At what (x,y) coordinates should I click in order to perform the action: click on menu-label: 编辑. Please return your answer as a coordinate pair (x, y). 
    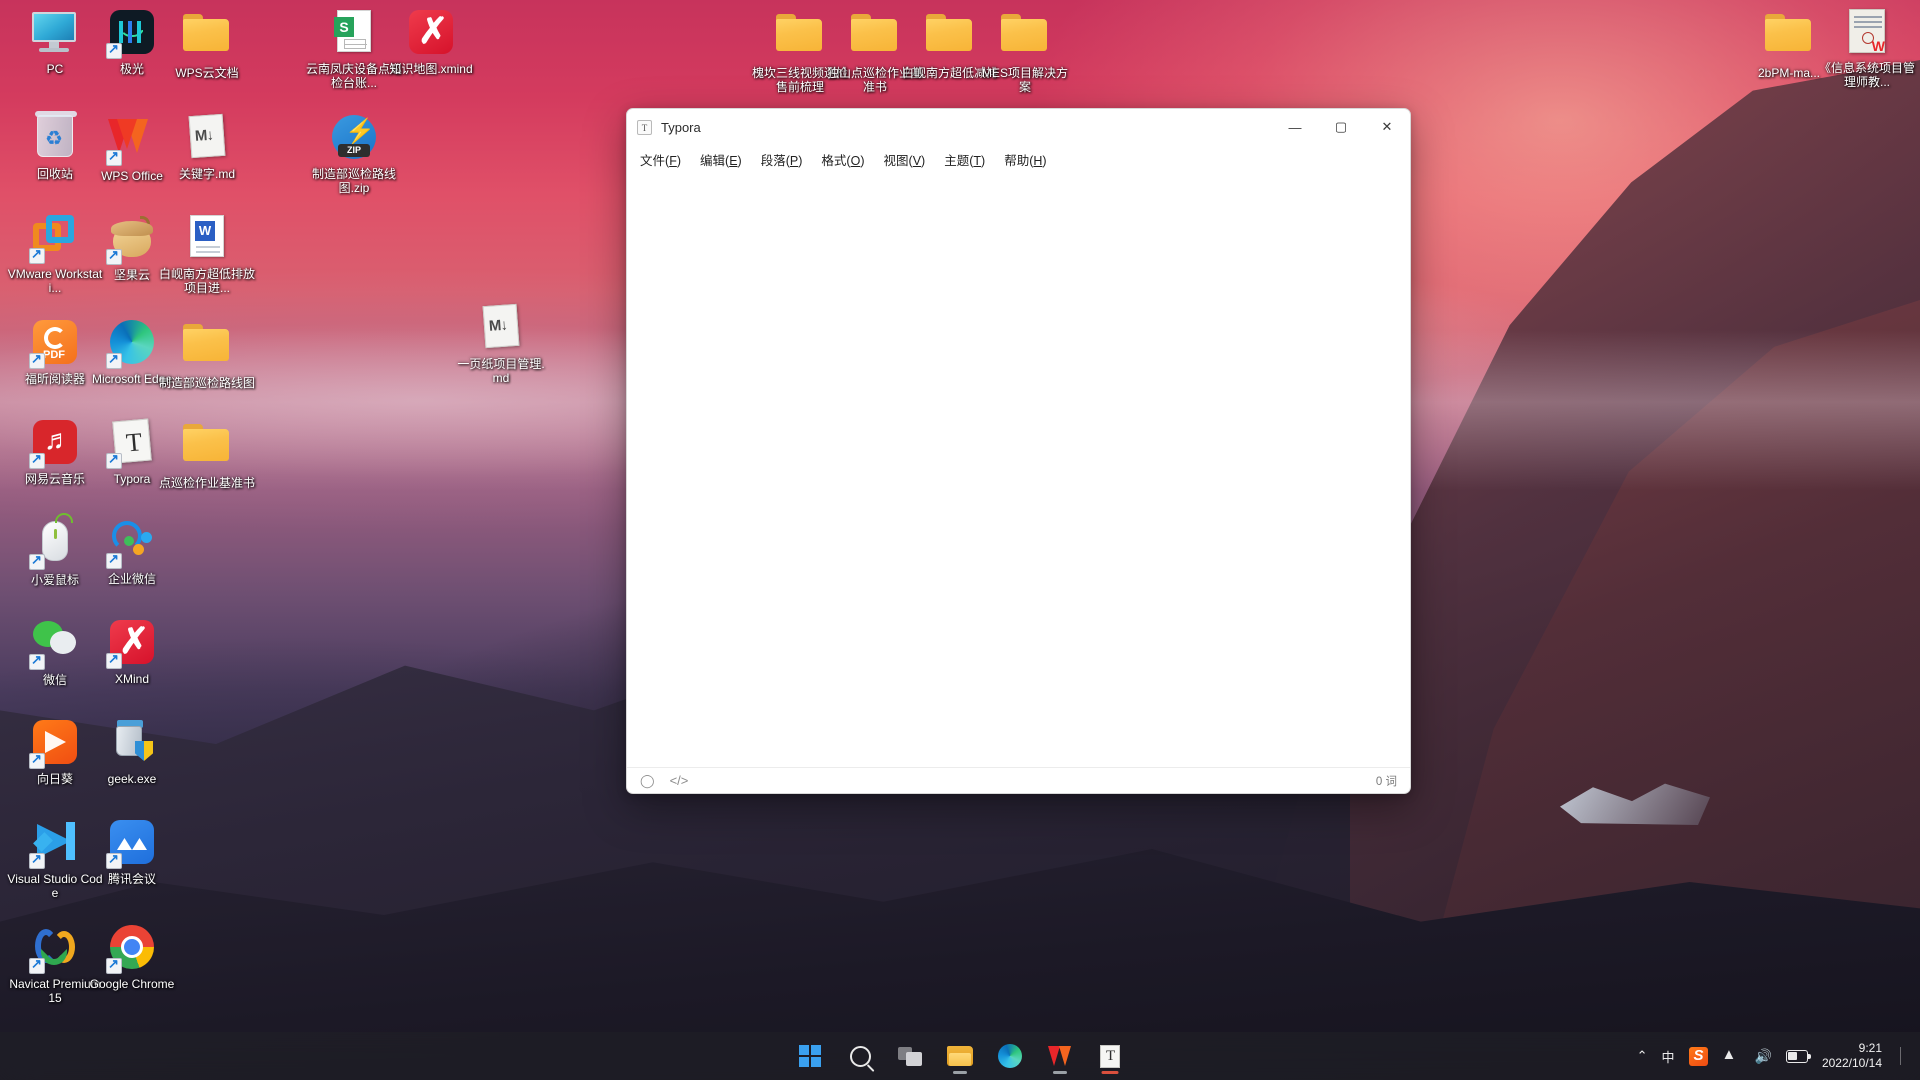
    Looking at the image, I should click on (713, 160).